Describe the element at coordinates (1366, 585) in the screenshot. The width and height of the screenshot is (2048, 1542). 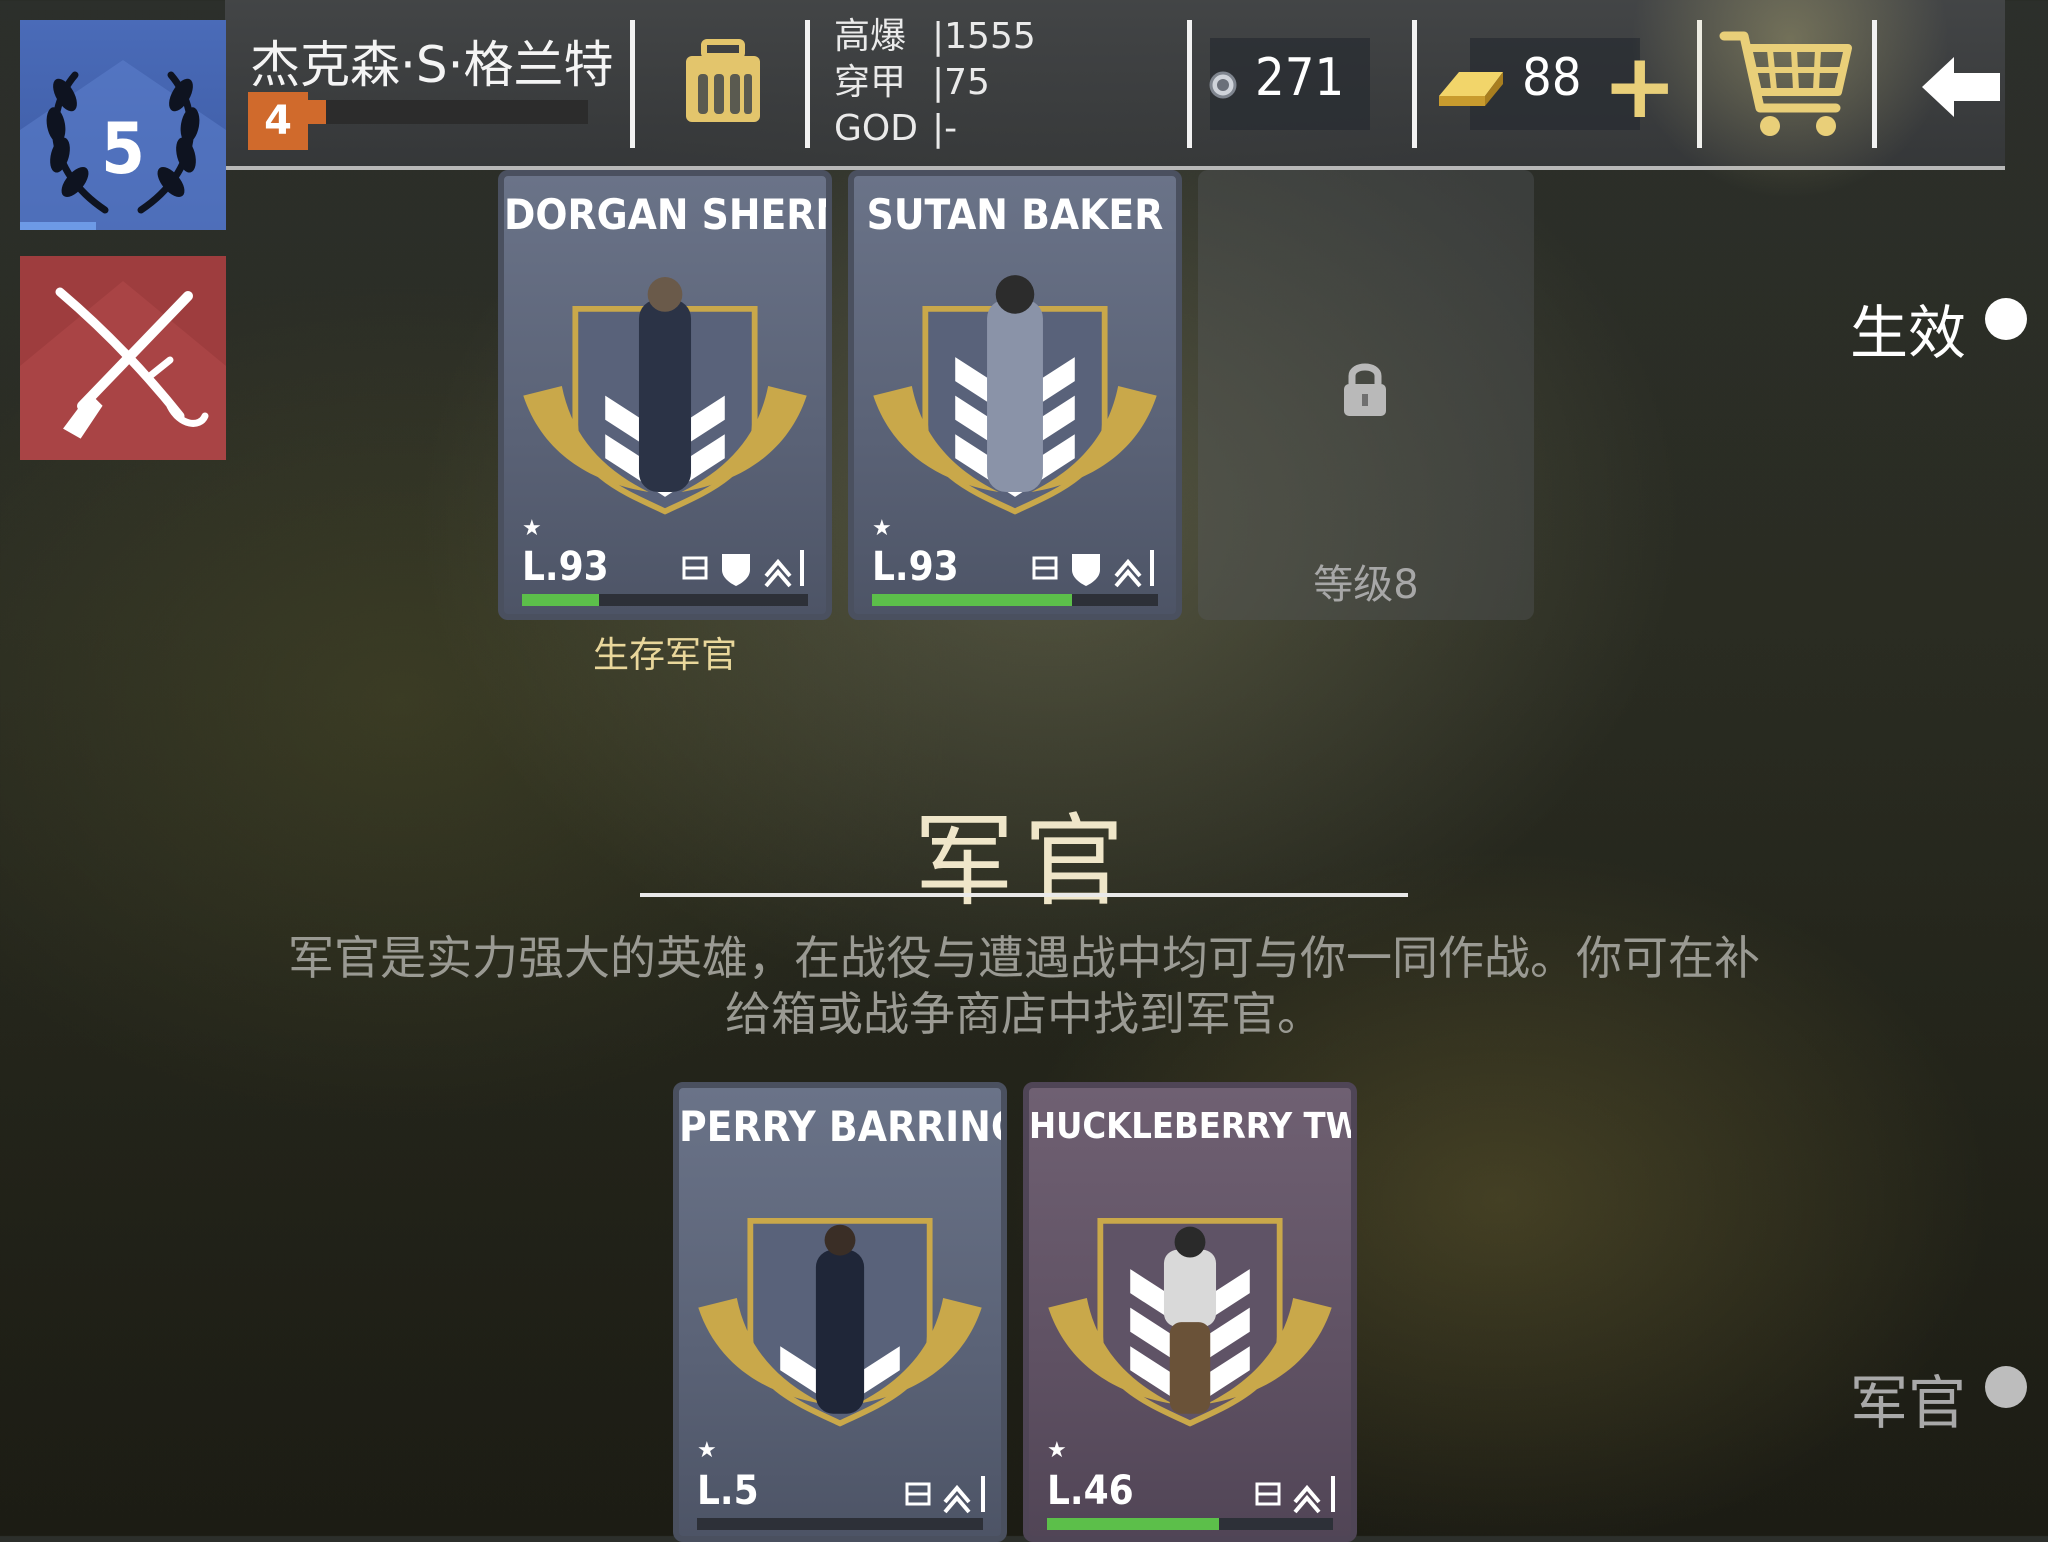
I see `locked-slot-requirement: 等级8` at that location.